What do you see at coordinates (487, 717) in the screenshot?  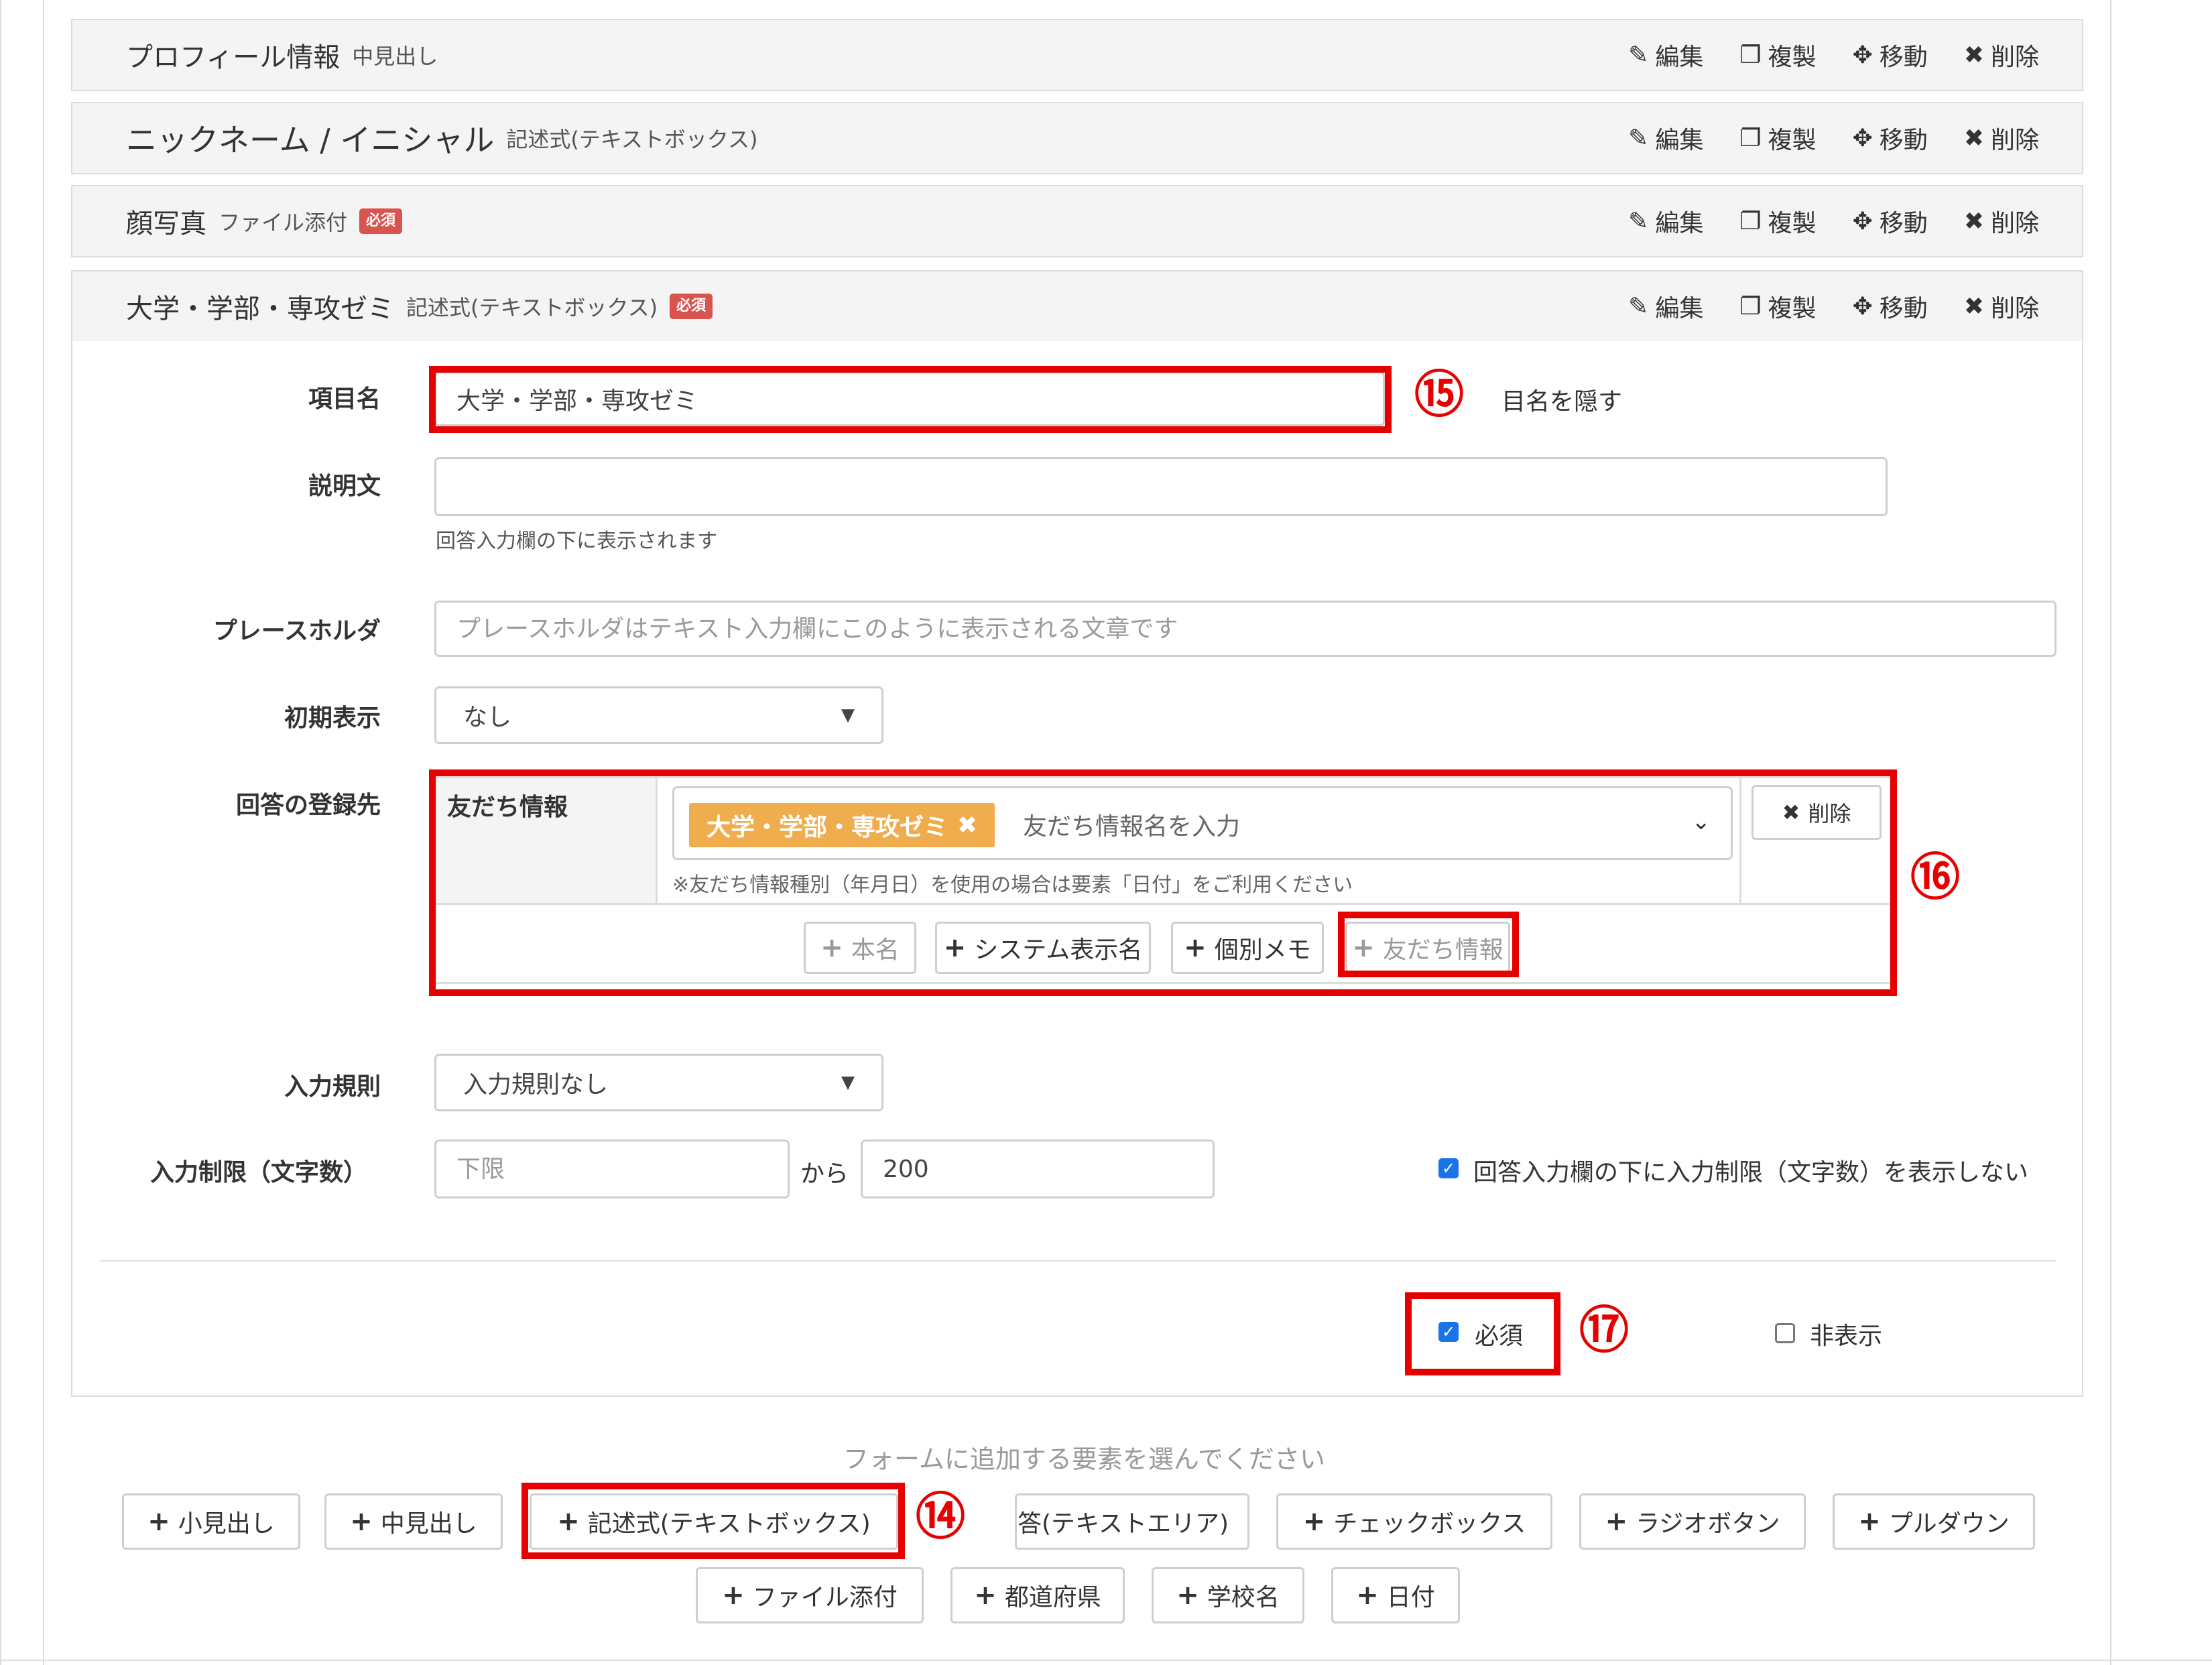 I see `initial-display-value: なし` at bounding box center [487, 717].